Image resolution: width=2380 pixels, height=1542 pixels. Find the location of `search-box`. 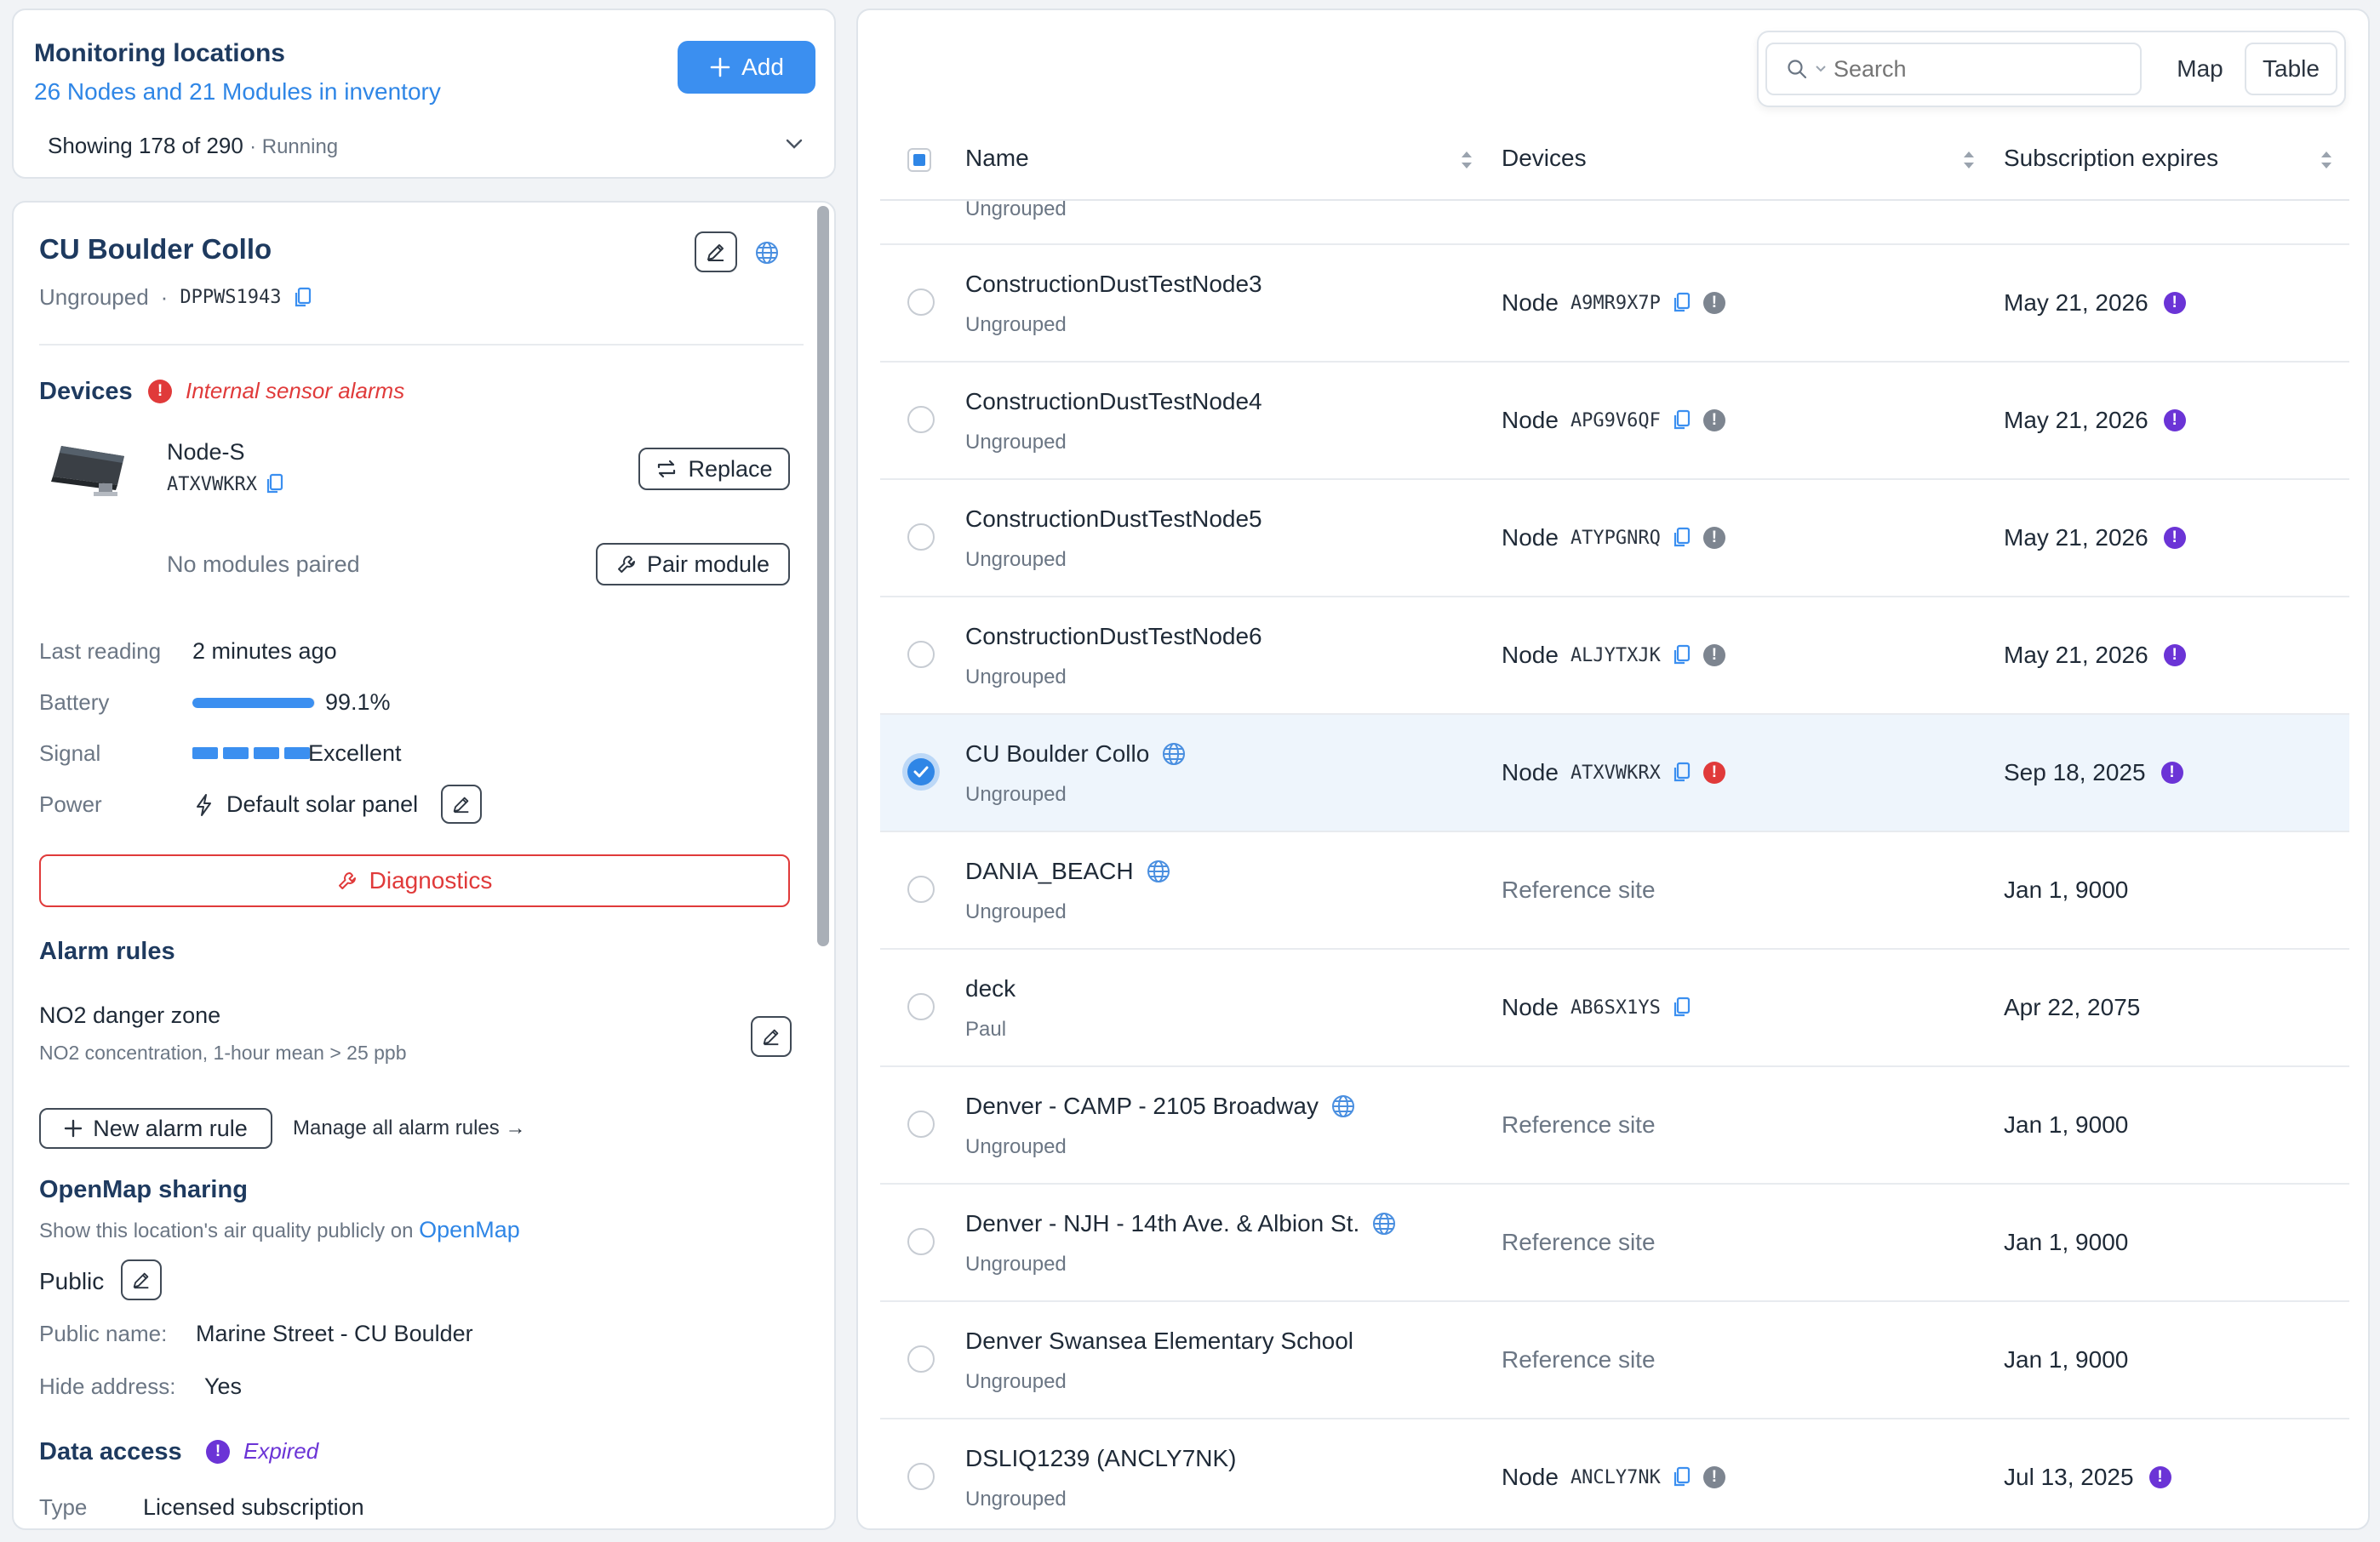

search-box is located at coordinates (1954, 69).